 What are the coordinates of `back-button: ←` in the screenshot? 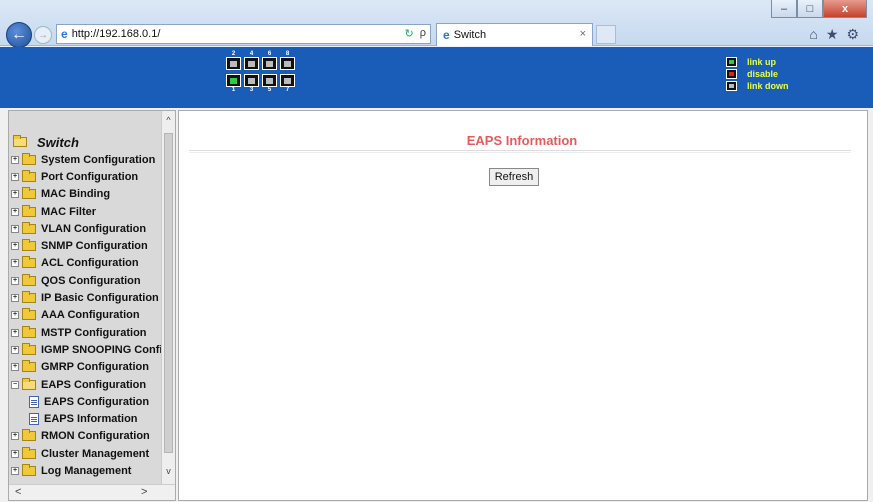 It's located at (19, 35).